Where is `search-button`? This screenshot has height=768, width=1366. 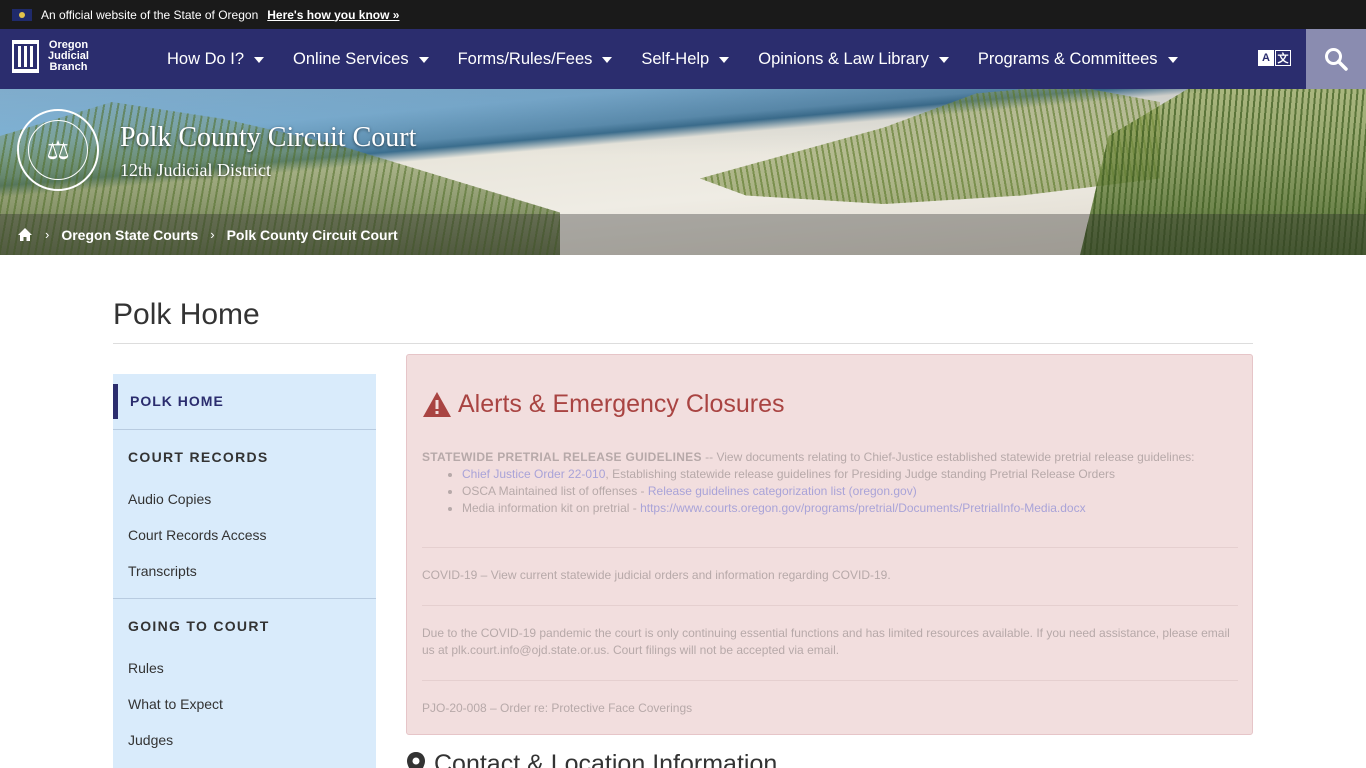
search-button is located at coordinates (1336, 59).